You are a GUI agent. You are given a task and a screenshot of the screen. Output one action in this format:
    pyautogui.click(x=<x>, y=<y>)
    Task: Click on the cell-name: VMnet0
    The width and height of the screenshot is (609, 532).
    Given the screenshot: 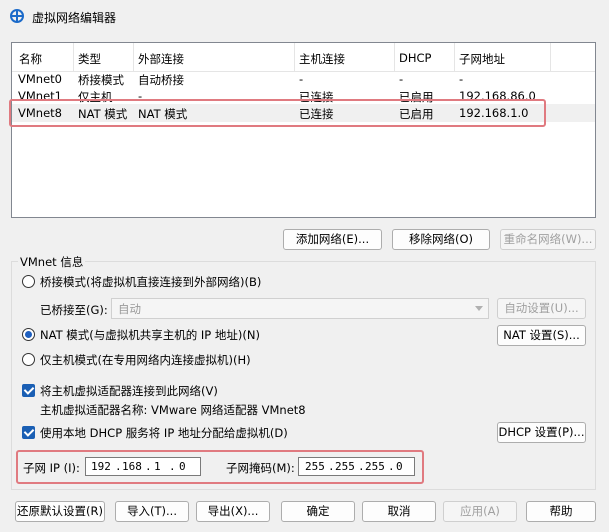 What is the action you would take?
    pyautogui.click(x=40, y=79)
    